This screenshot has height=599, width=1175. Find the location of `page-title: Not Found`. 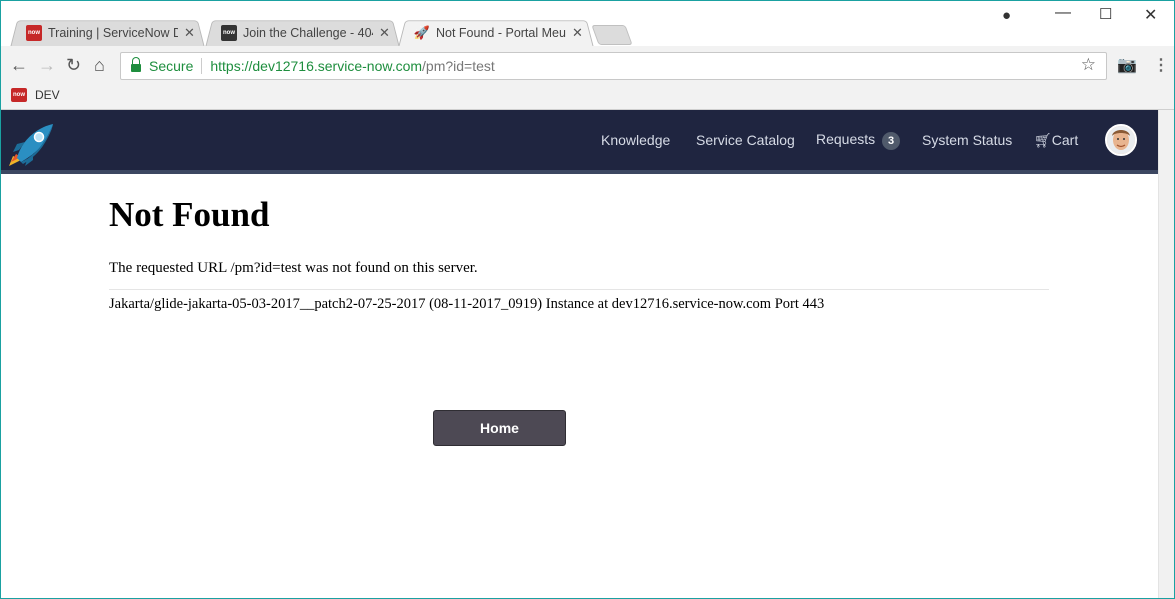

page-title: Not Found is located at coordinates (189, 214).